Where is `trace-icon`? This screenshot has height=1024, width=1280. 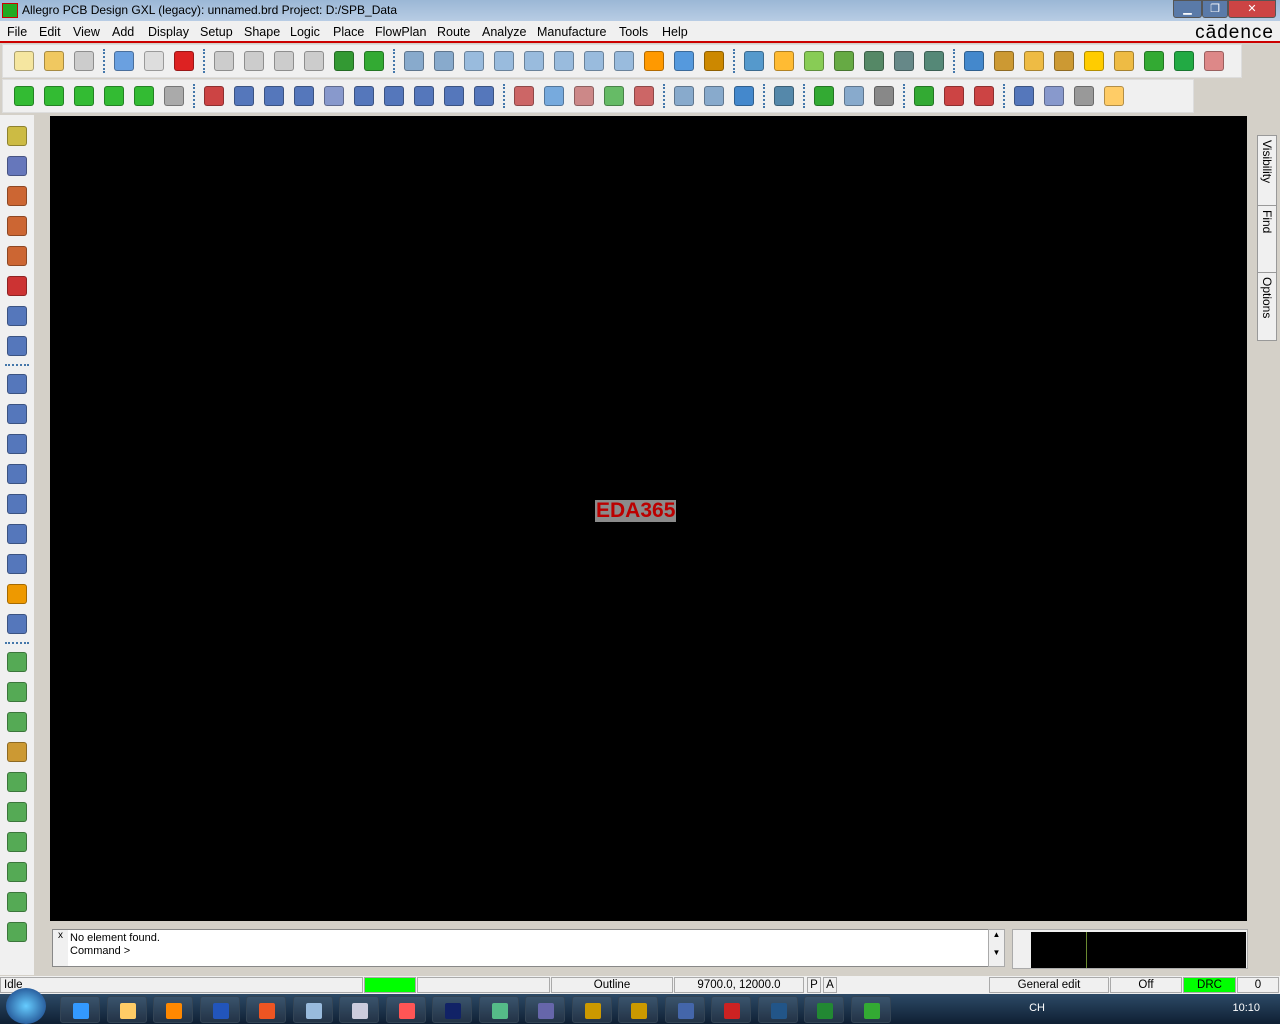 trace-icon is located at coordinates (17, 842).